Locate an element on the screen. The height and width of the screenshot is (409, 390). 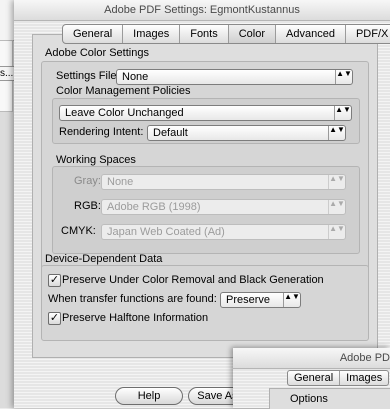
help-button: Help is located at coordinates (149, 396).